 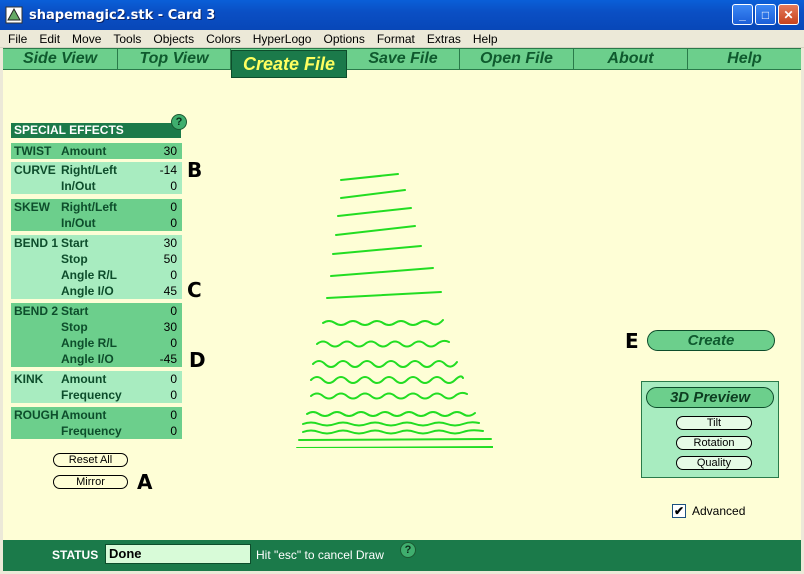 What do you see at coordinates (408, 550) in the screenshot?
I see `status-help-icon: ?` at bounding box center [408, 550].